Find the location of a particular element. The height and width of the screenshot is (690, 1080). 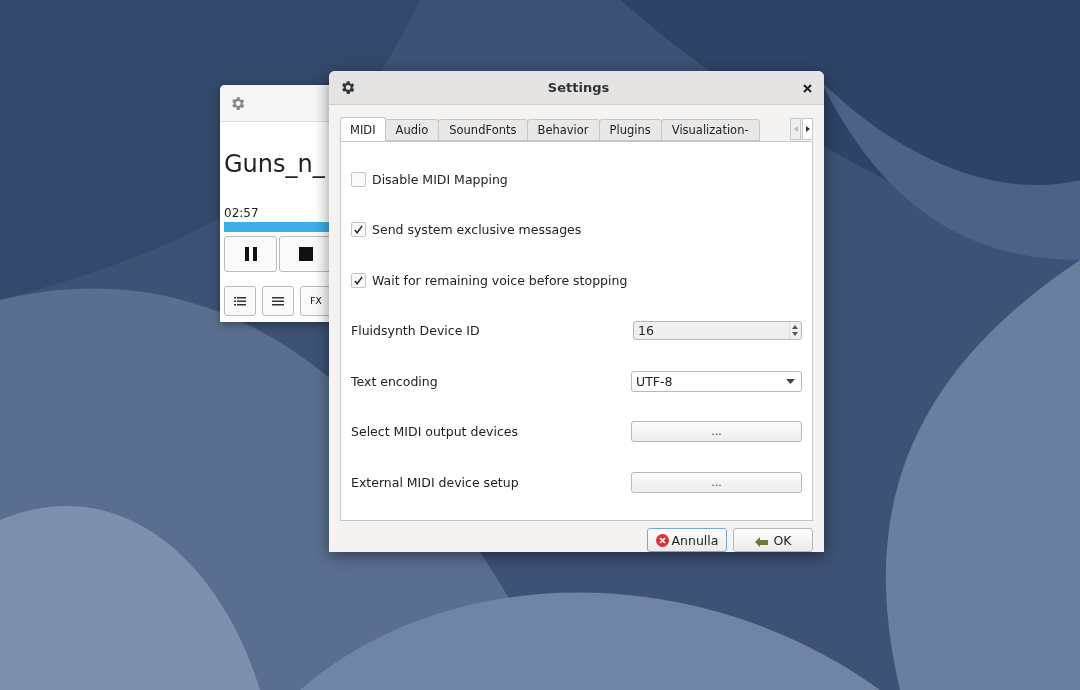

stop-button is located at coordinates (305, 254).